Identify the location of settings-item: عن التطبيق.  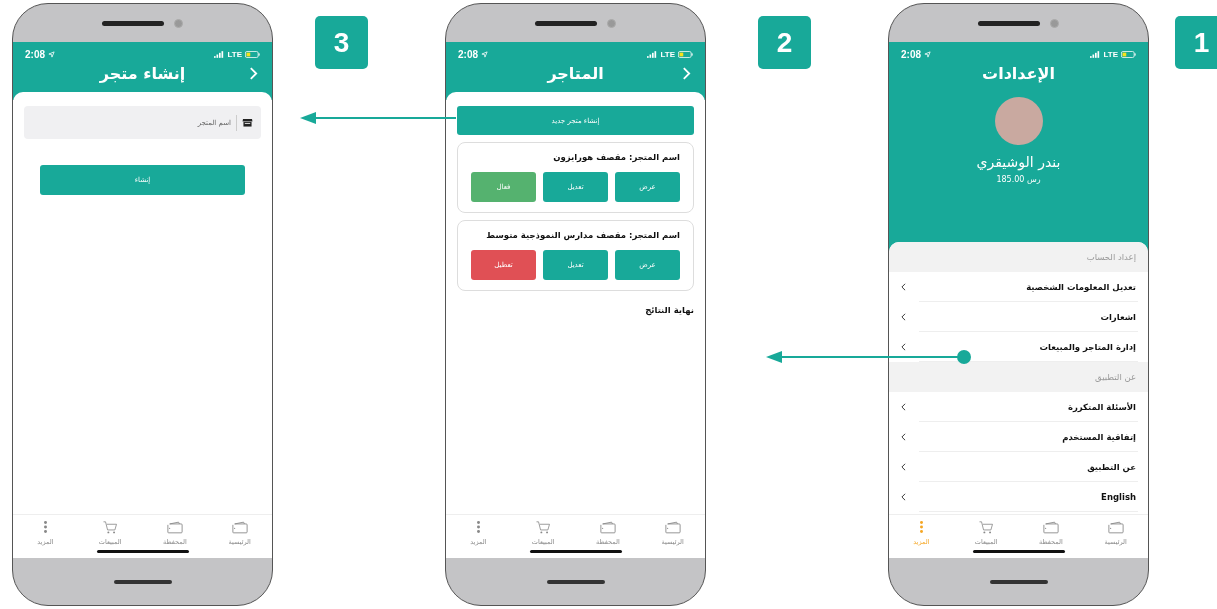
(1018, 467).